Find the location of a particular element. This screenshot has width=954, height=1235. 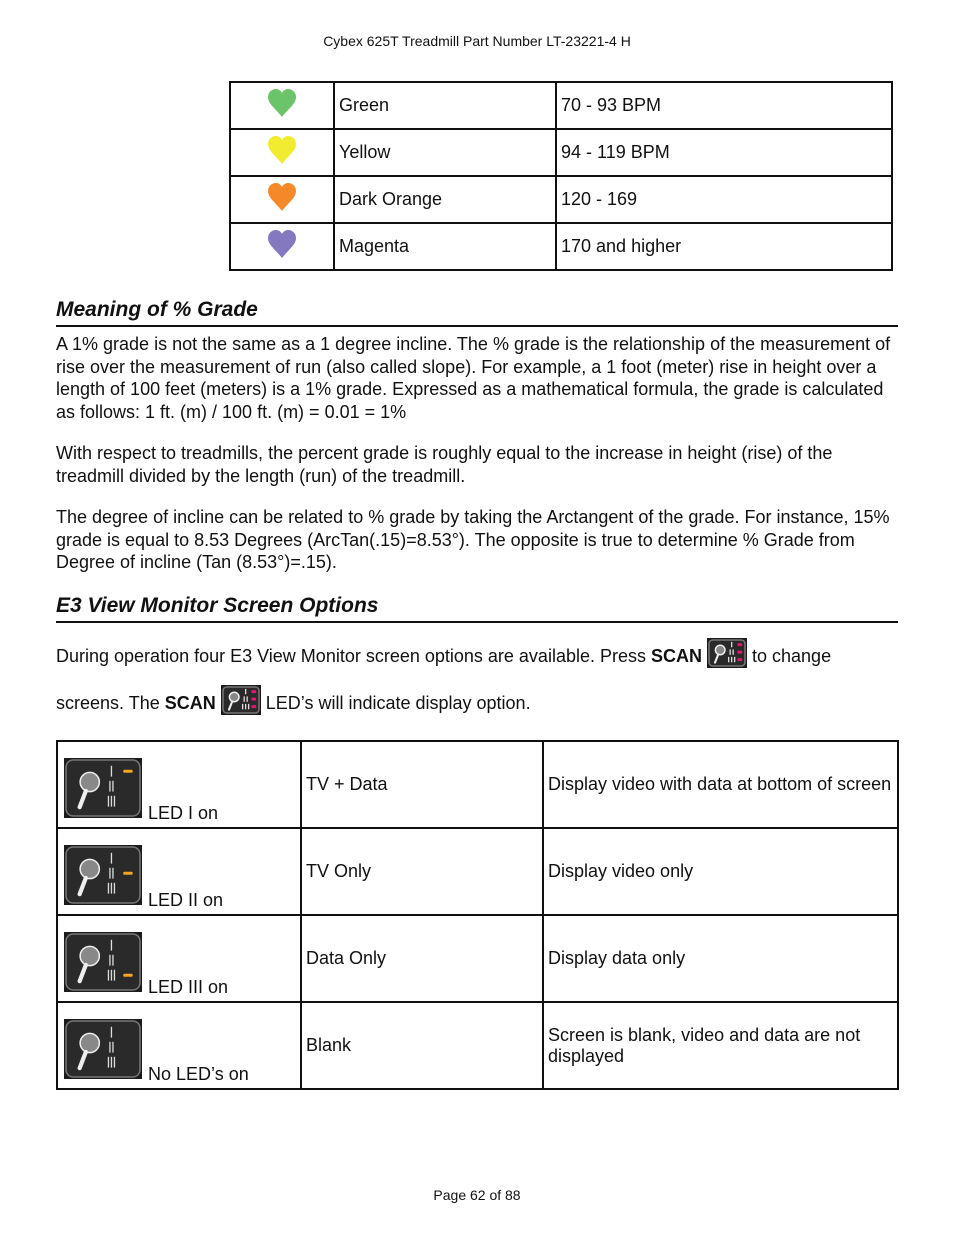

mode-description: Display data only is located at coordinates (720, 958).